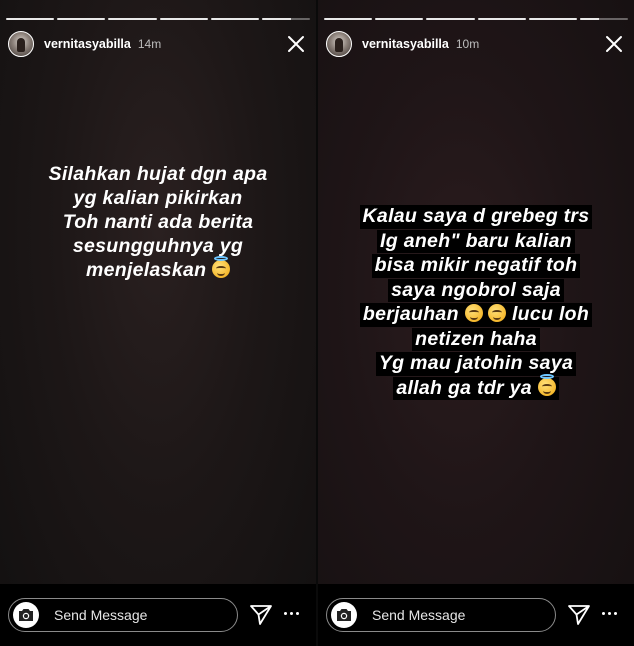 The image size is (634, 646). What do you see at coordinates (467, 44) in the screenshot?
I see `story-time: 10m` at bounding box center [467, 44].